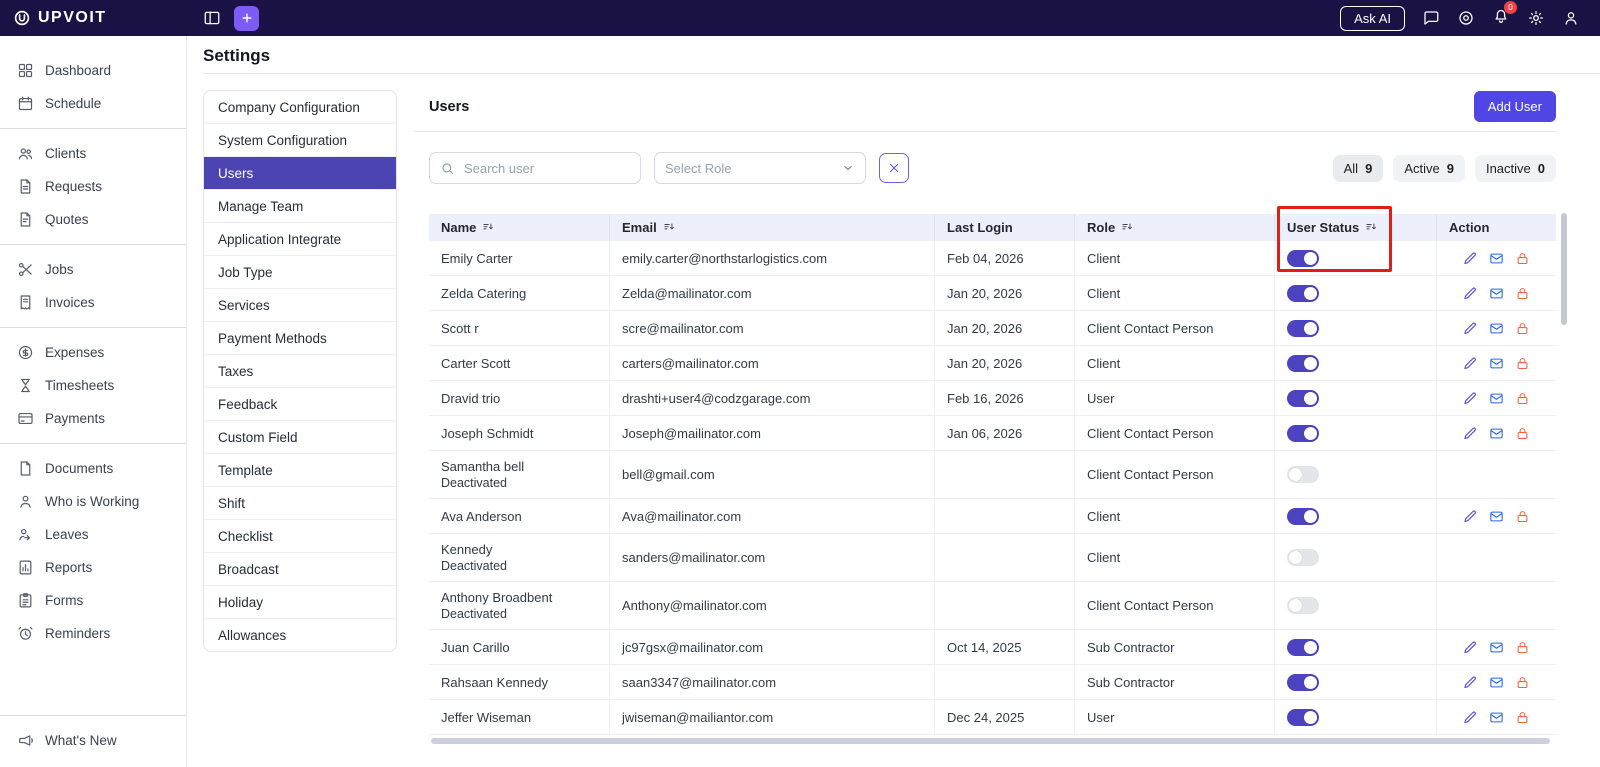  What do you see at coordinates (772, 227) in the screenshot?
I see `column-header-email: Email` at bounding box center [772, 227].